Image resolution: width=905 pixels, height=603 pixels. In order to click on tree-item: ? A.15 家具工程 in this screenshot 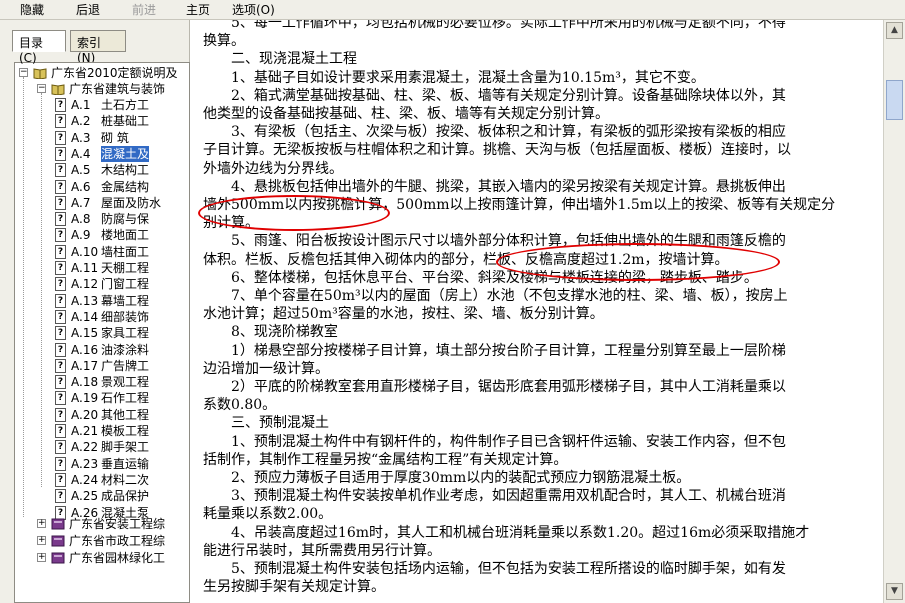, I will do `click(122, 333)`.